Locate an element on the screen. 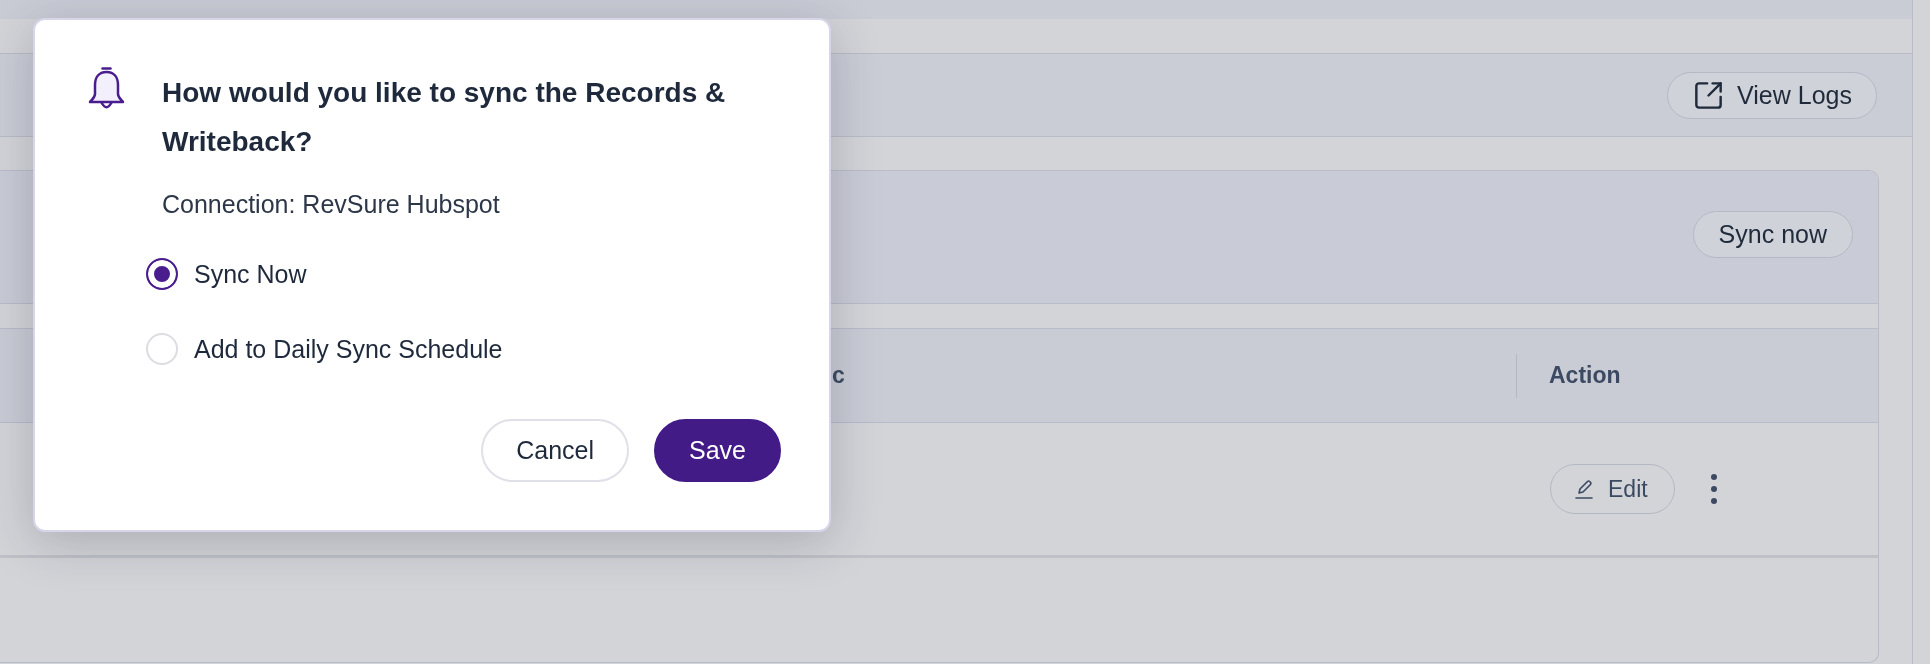 This screenshot has width=1930, height=664. connection-label: Connection: RevSure Hubspot is located at coordinates (331, 204).